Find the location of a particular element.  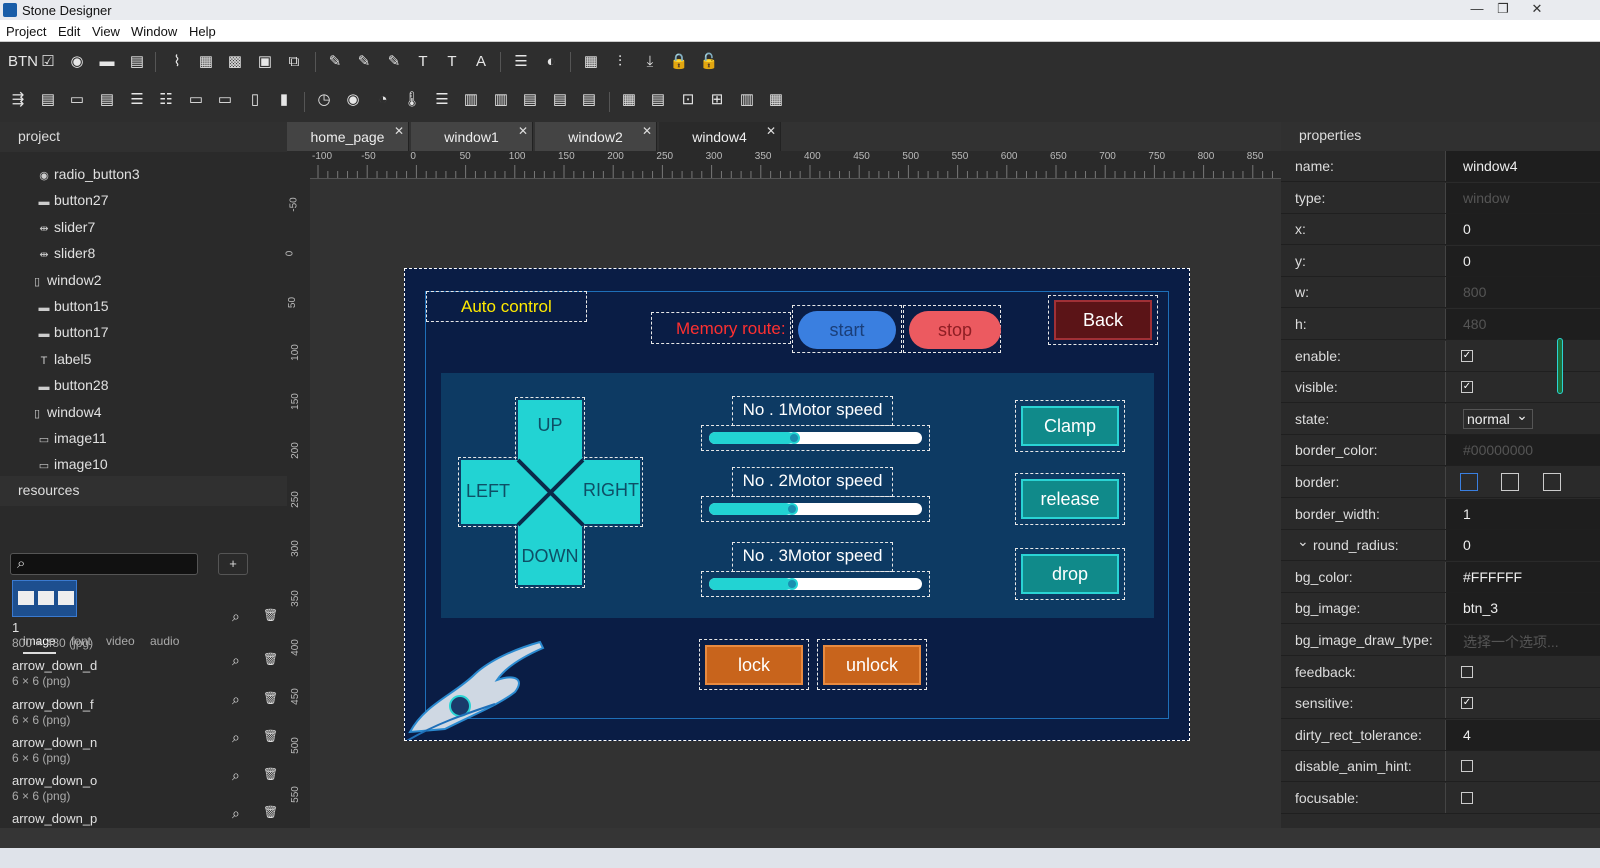

asset-name: arrow_down_p is located at coordinates (54, 818).